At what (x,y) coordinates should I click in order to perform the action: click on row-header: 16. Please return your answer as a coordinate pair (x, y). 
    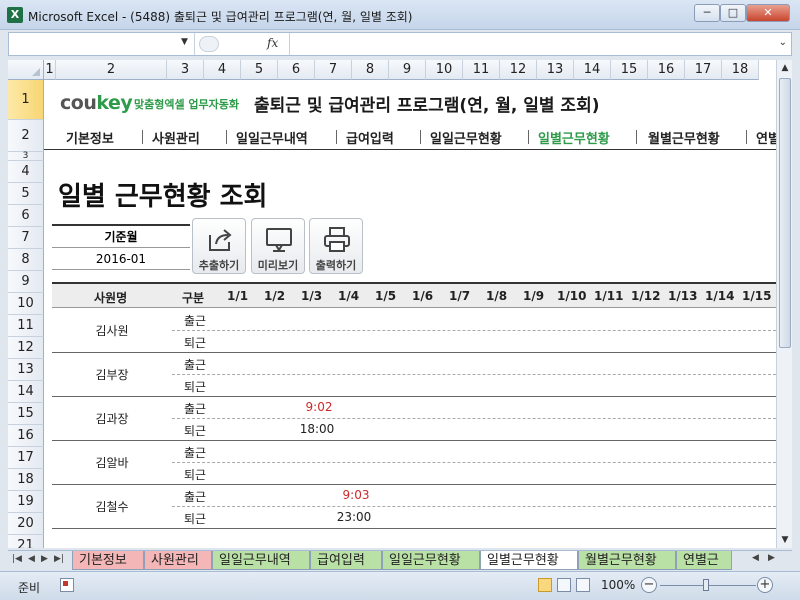
    Looking at the image, I should click on (26, 436).